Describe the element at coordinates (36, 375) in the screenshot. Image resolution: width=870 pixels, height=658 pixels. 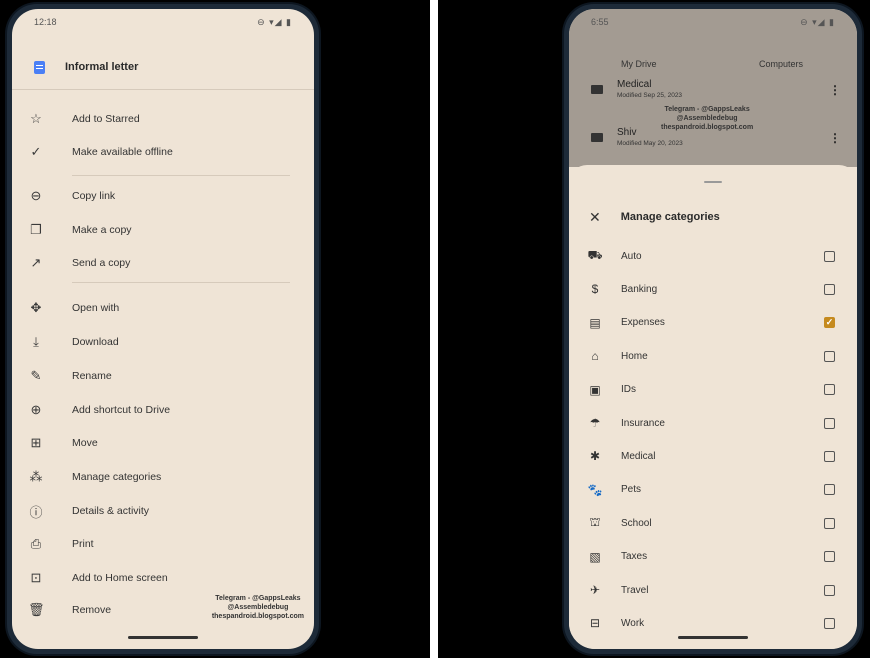
I see `rename-icon: ✎` at that location.